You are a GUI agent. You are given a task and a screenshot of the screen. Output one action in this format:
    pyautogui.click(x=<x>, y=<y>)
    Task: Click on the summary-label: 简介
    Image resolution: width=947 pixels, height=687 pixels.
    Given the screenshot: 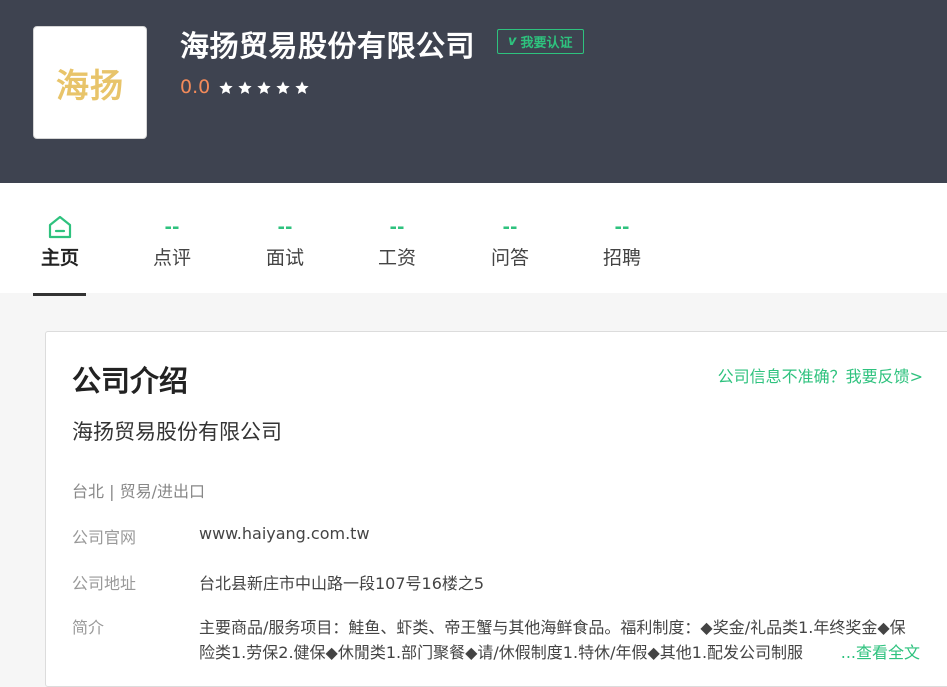 What is the action you would take?
    pyautogui.click(x=88, y=627)
    